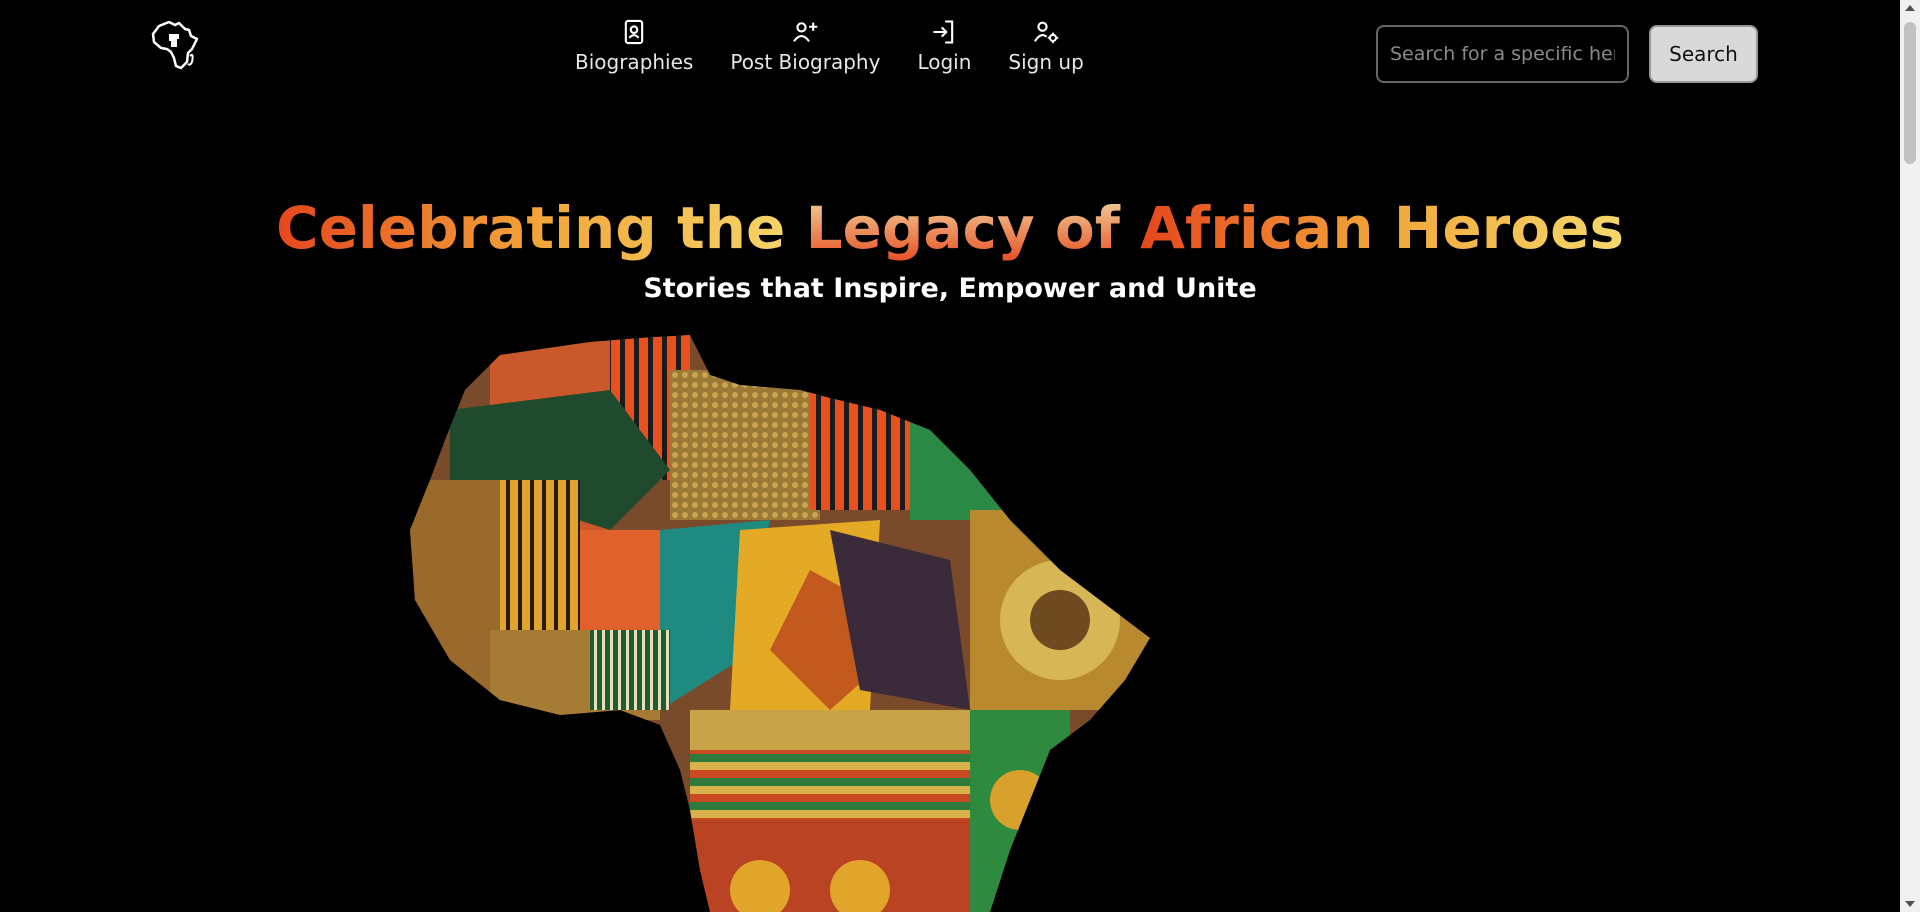  Describe the element at coordinates (634, 62) in the screenshot. I see `nav-label: Biographies` at that location.